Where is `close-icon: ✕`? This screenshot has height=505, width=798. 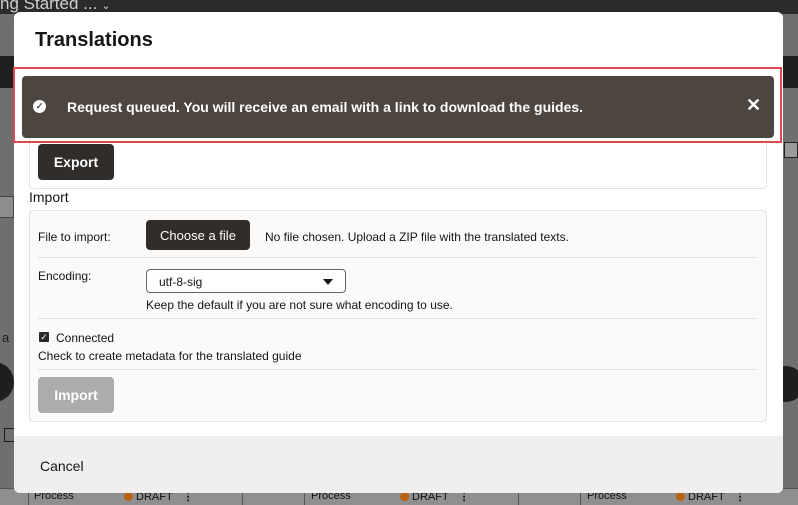
close-icon: ✕ is located at coordinates (753, 105).